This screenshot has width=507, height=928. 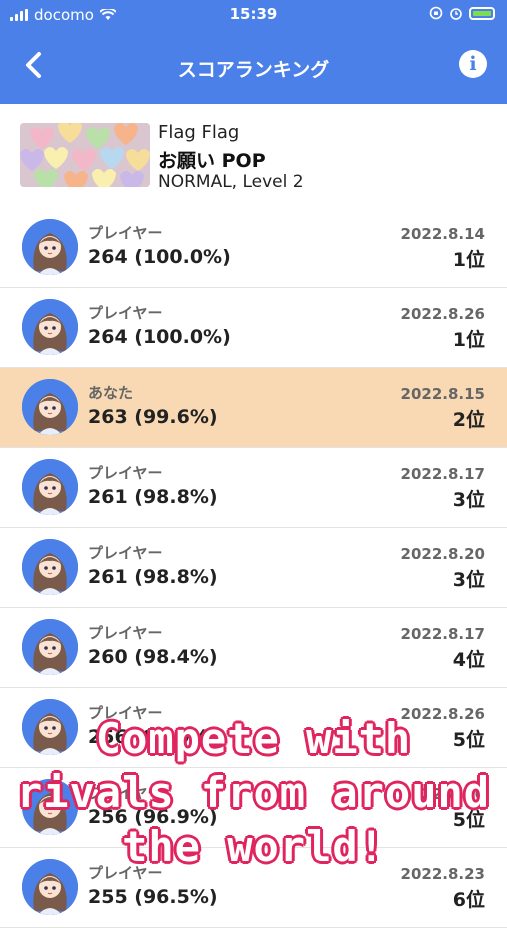 I want to click on alarm-icon, so click(x=456, y=14).